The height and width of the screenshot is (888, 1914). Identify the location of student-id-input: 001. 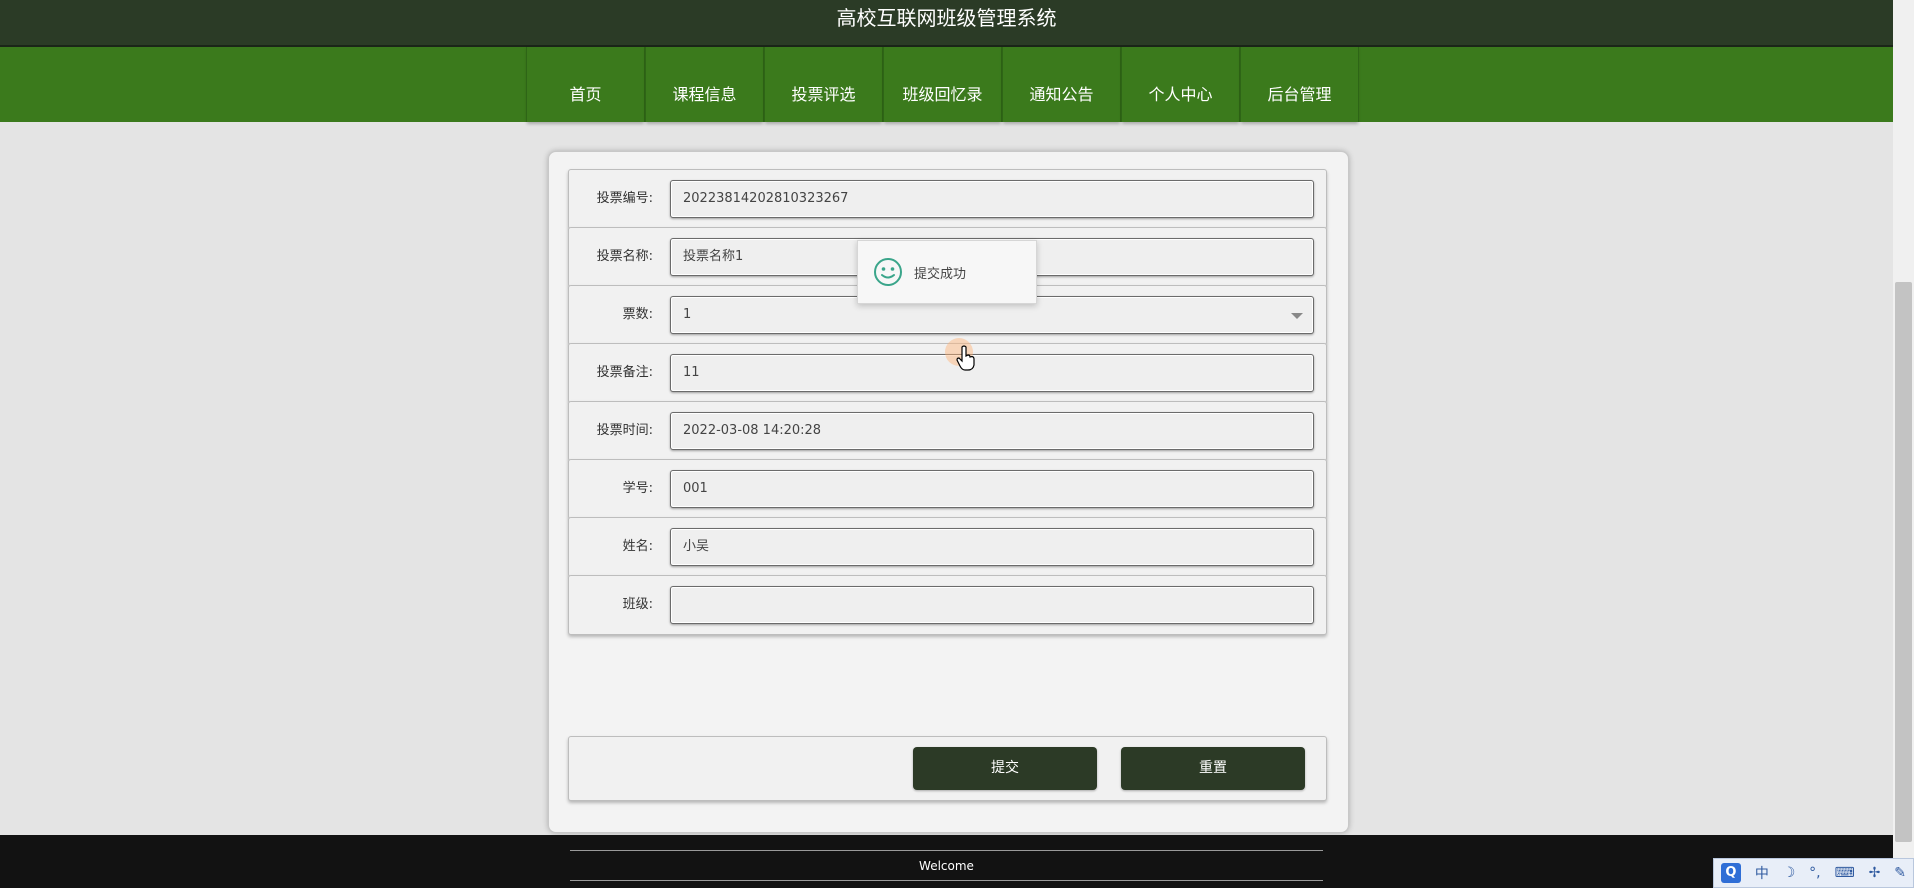
(992, 489).